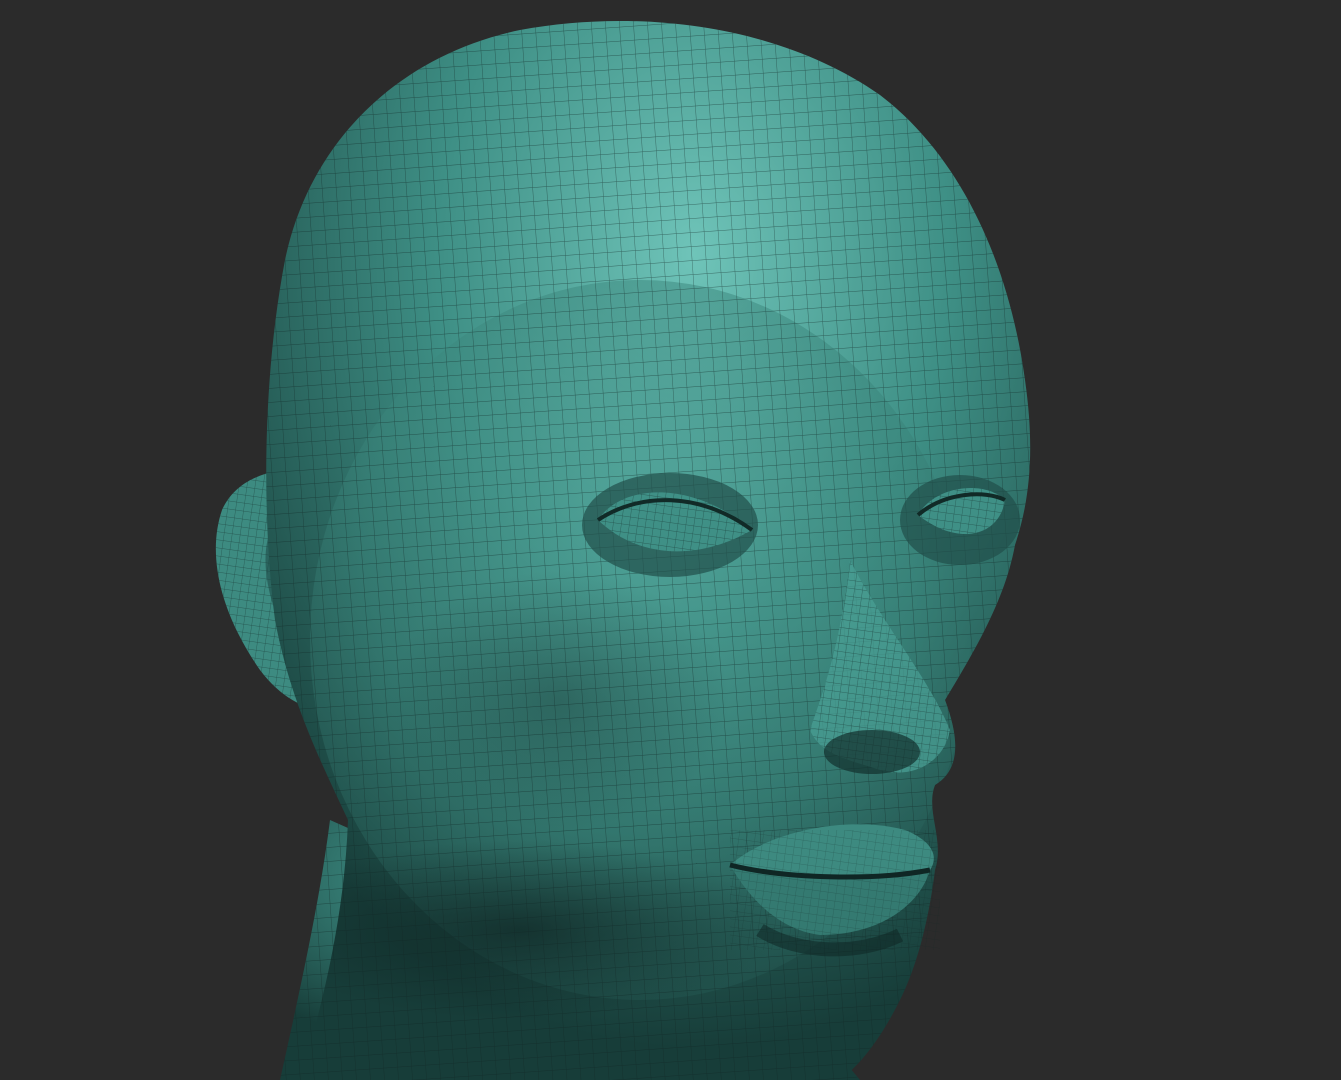 This screenshot has height=1080, width=1341. What do you see at coordinates (670, 525) in the screenshot?
I see `left-eye` at bounding box center [670, 525].